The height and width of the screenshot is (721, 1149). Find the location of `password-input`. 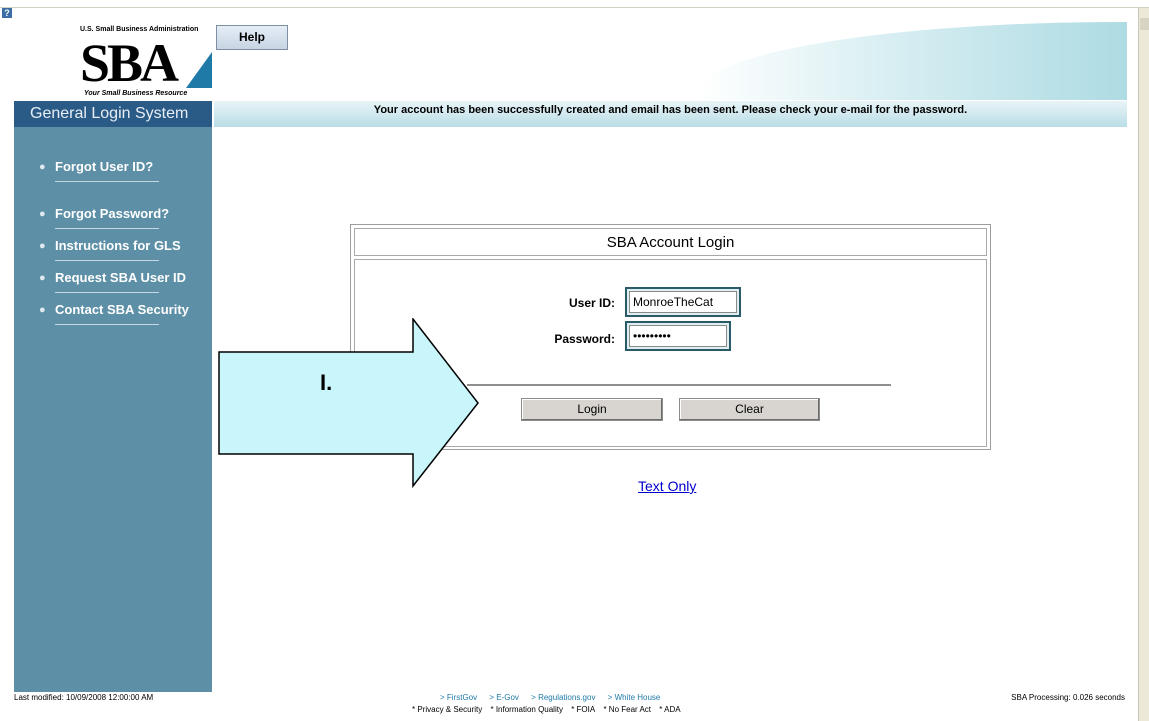

password-input is located at coordinates (678, 336).